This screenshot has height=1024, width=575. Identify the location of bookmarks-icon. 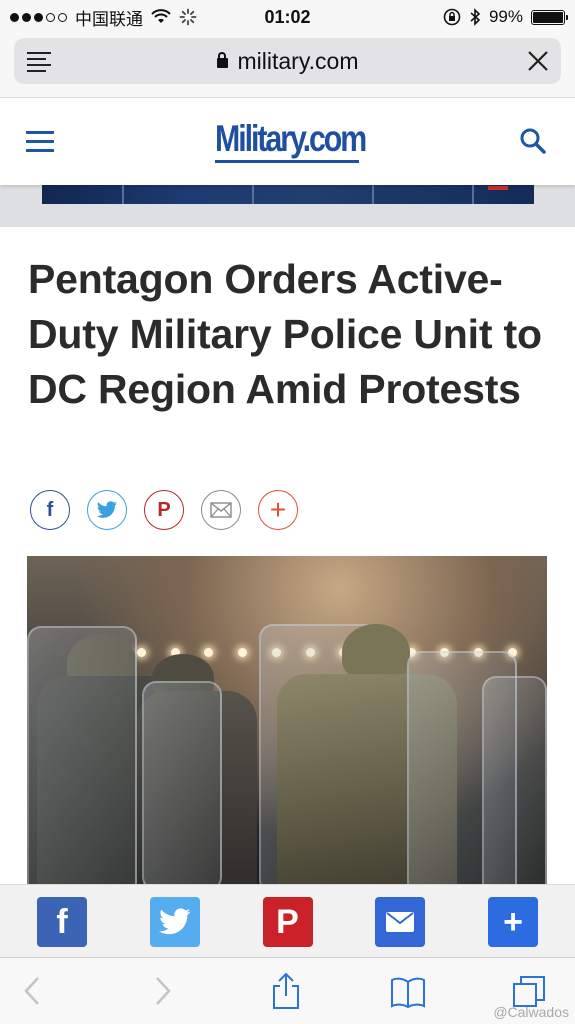
(408, 991).